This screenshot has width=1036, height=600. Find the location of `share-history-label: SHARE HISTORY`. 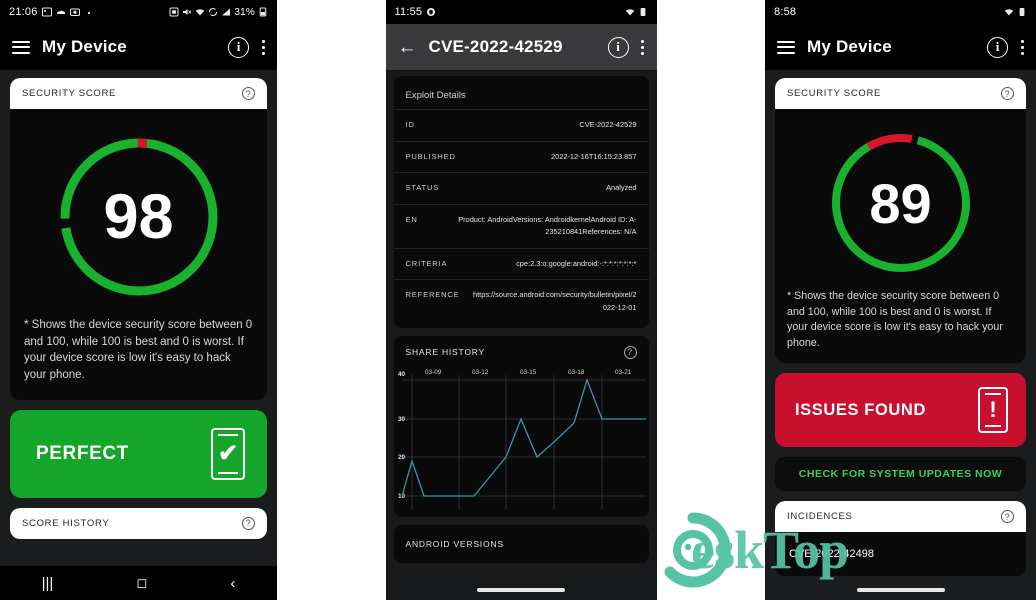

share-history-label: SHARE HISTORY is located at coordinates (445, 352).